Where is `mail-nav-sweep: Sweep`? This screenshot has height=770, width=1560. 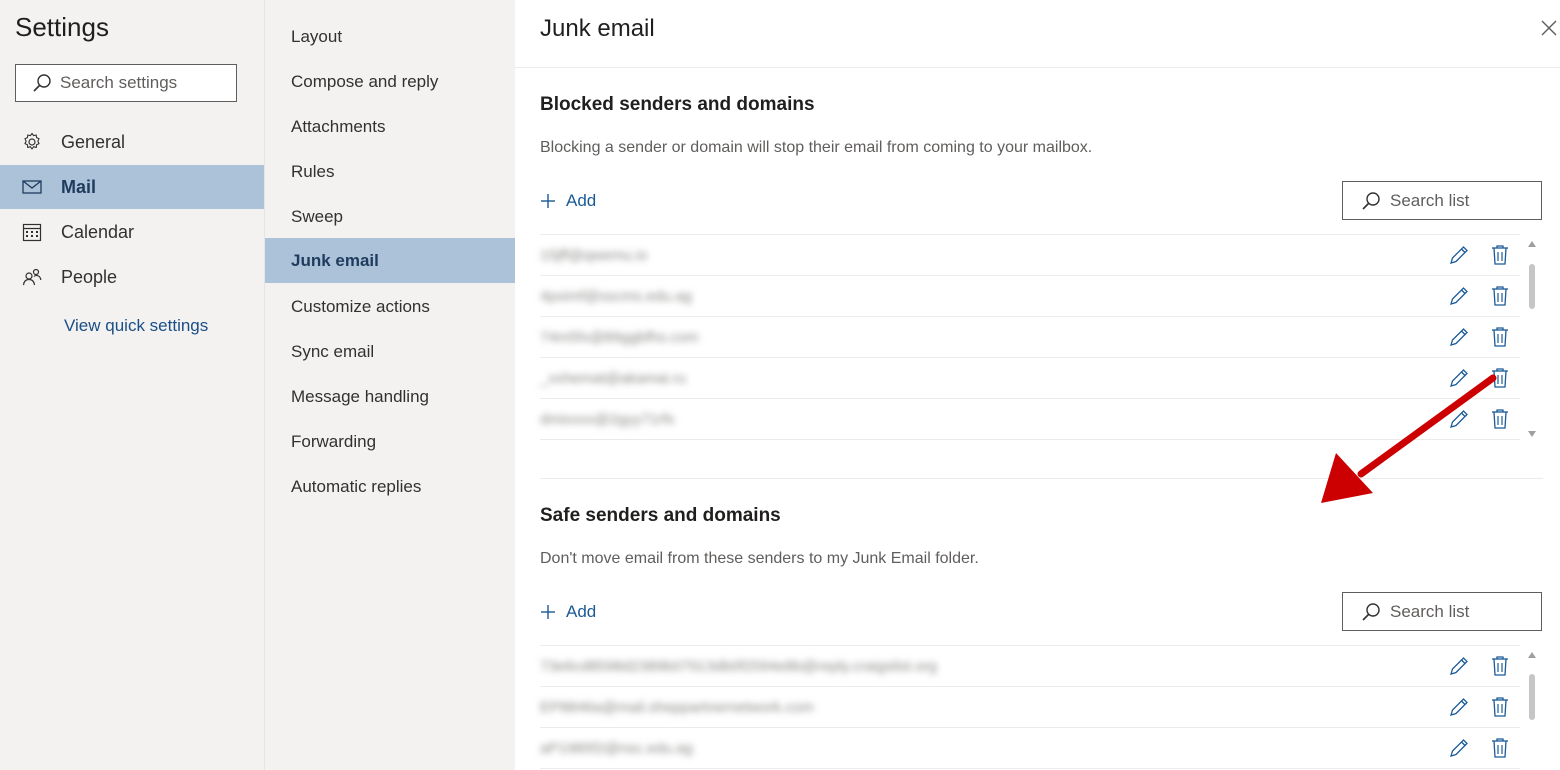
mail-nav-sweep: Sweep is located at coordinates (390, 216).